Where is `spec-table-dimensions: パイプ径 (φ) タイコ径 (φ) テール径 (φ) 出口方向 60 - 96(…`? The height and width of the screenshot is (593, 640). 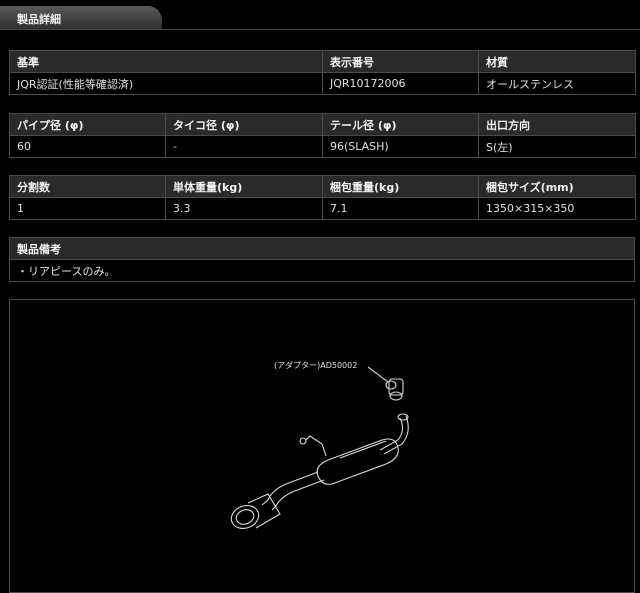 spec-table-dimensions: パイプ径 (φ) タイコ径 (φ) テール径 (φ) 出口方向 60 - 96(… is located at coordinates (322, 135).